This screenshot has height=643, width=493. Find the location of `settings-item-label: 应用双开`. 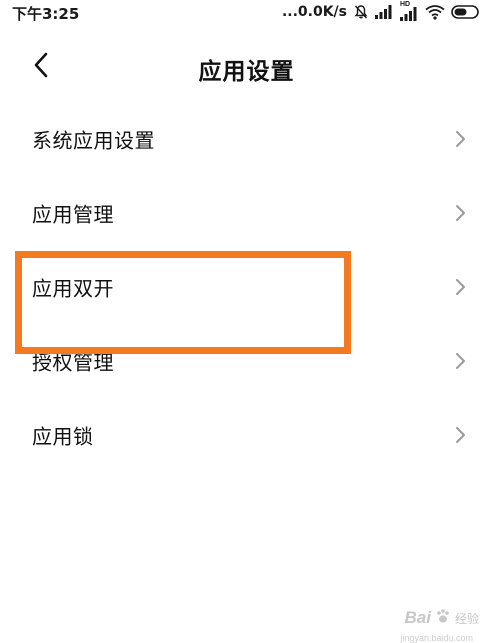

settings-item-label: 应用双开 is located at coordinates (73, 288).